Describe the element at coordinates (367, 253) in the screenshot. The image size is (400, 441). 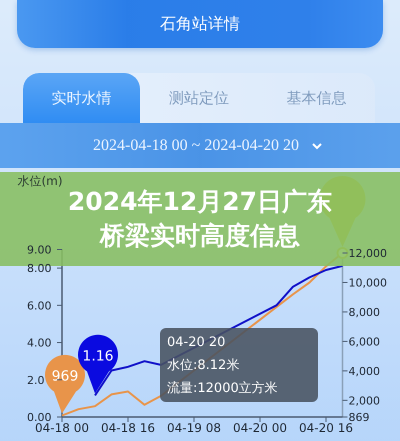
I see `axis-tick-label: 12,000` at that location.